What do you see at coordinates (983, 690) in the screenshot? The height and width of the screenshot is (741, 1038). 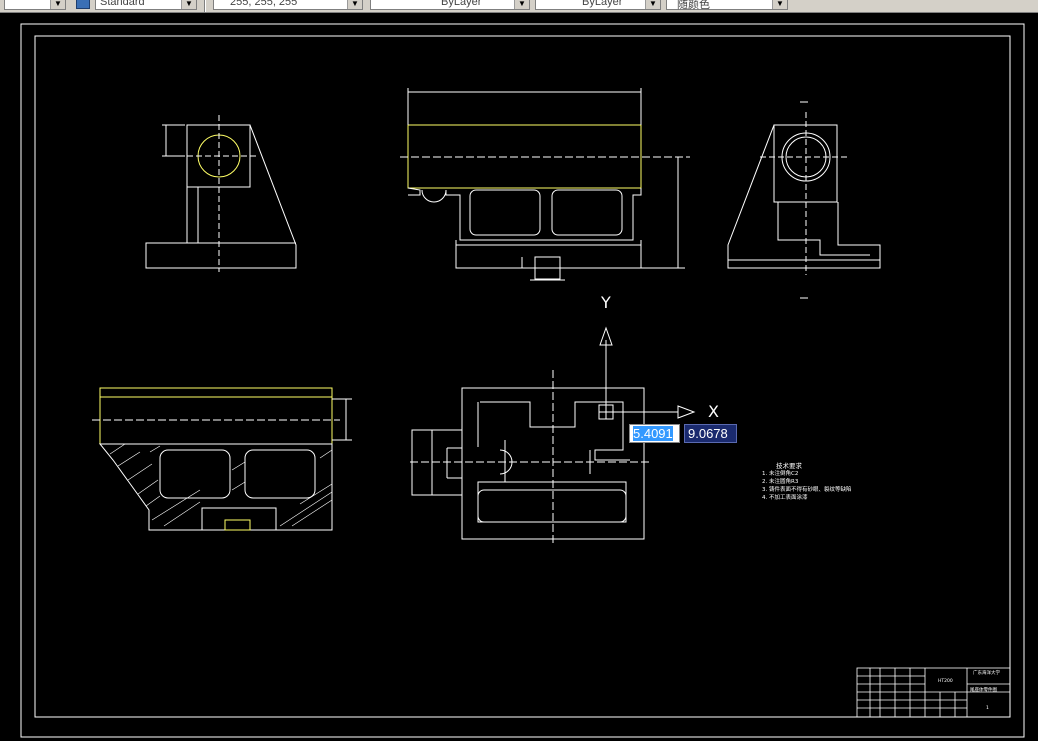 I see `title-block-drawing-name: 尾座体零件图` at bounding box center [983, 690].